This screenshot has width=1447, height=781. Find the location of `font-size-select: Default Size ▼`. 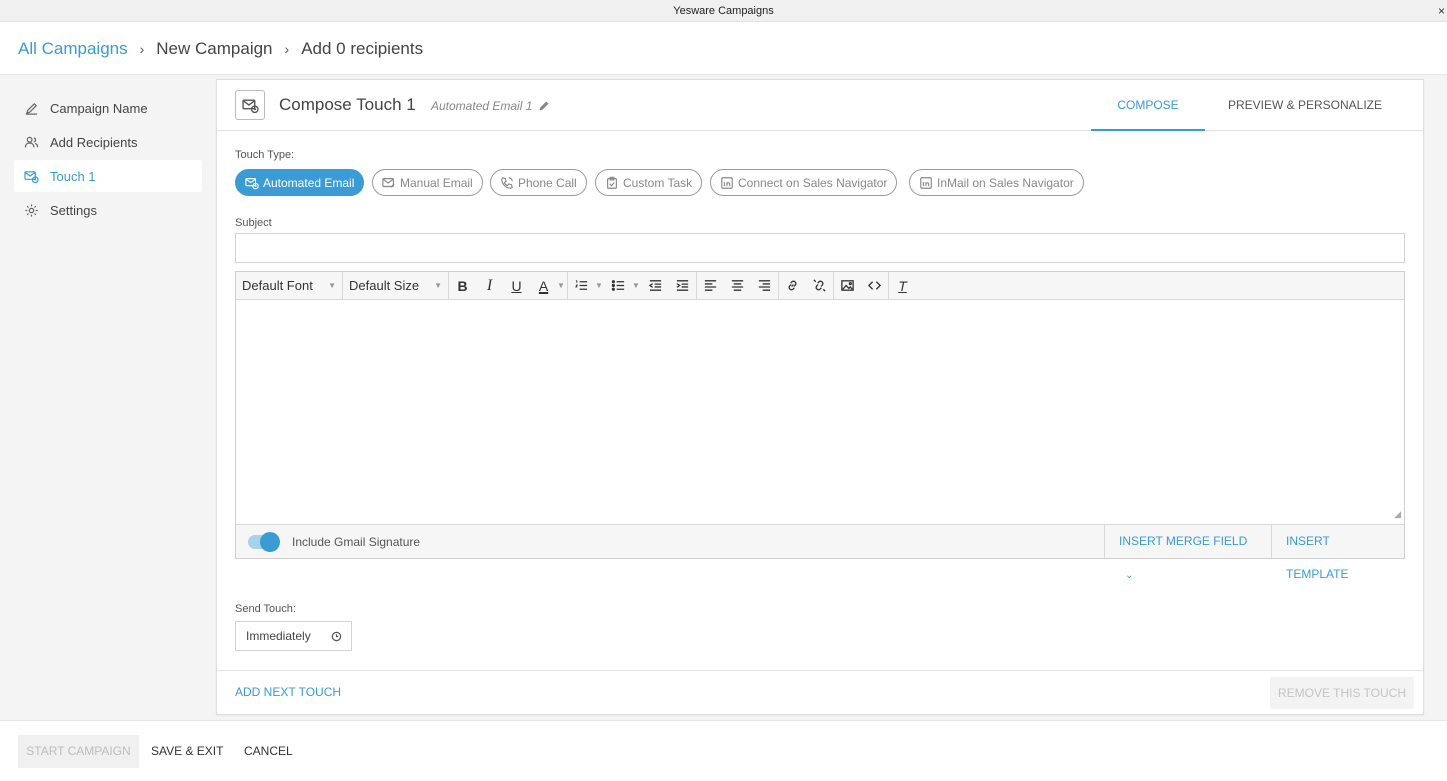

font-size-select: Default Size ▼ is located at coordinates (396, 285).